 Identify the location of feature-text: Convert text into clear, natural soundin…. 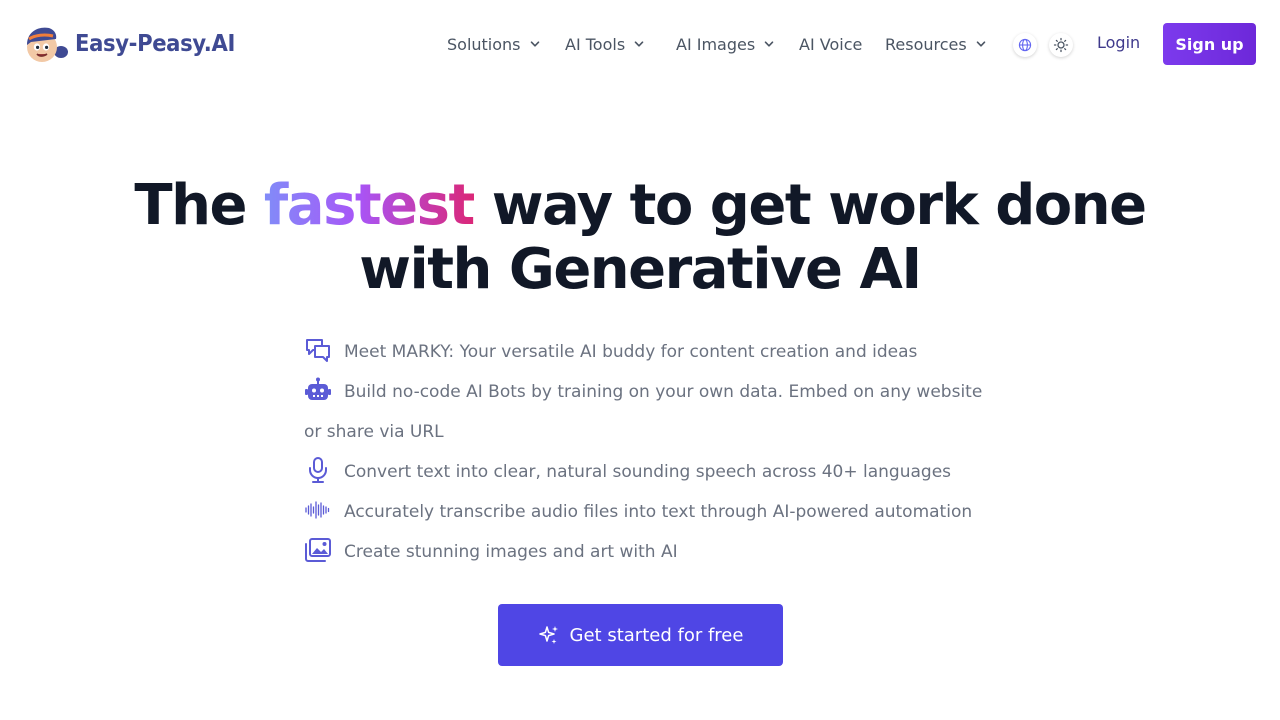
(648, 472).